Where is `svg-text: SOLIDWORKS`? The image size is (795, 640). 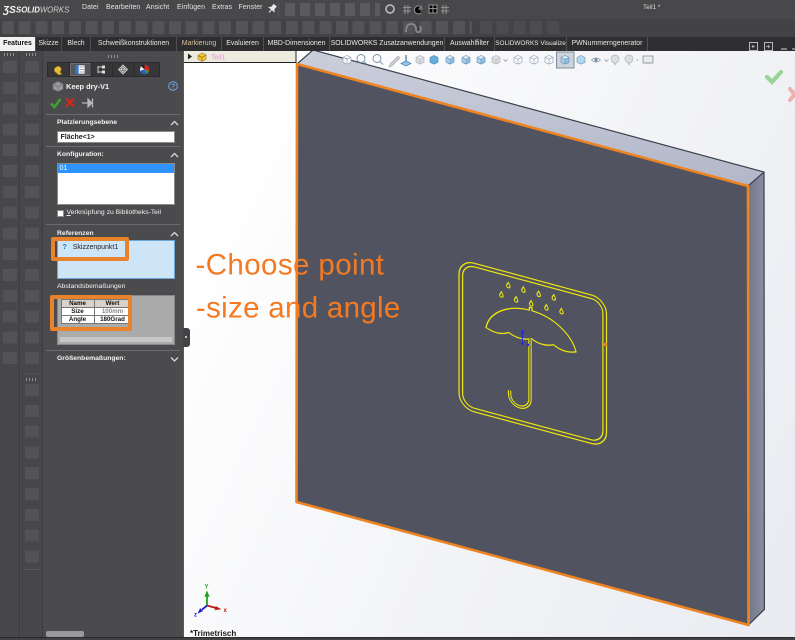 svg-text: SOLIDWORKS is located at coordinates (43, 10).